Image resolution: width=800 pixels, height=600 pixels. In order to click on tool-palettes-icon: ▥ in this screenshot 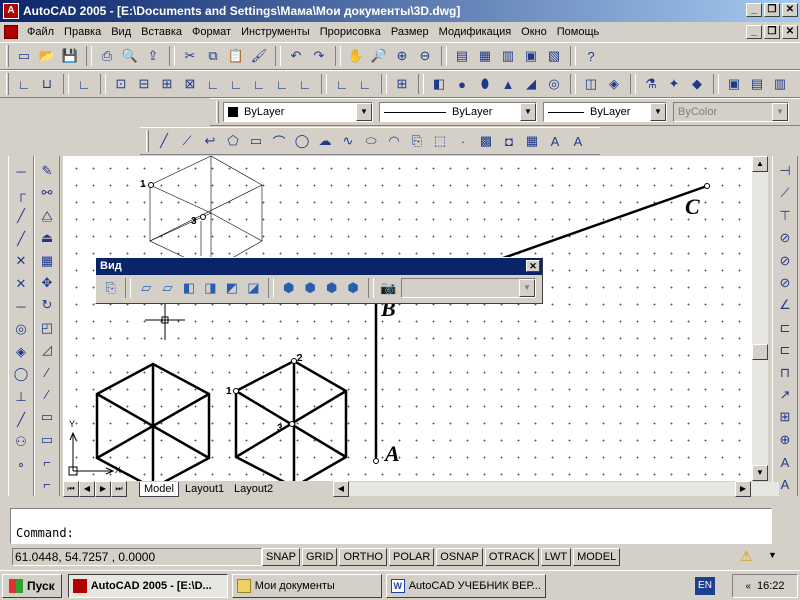, I will do `click(508, 56)`.